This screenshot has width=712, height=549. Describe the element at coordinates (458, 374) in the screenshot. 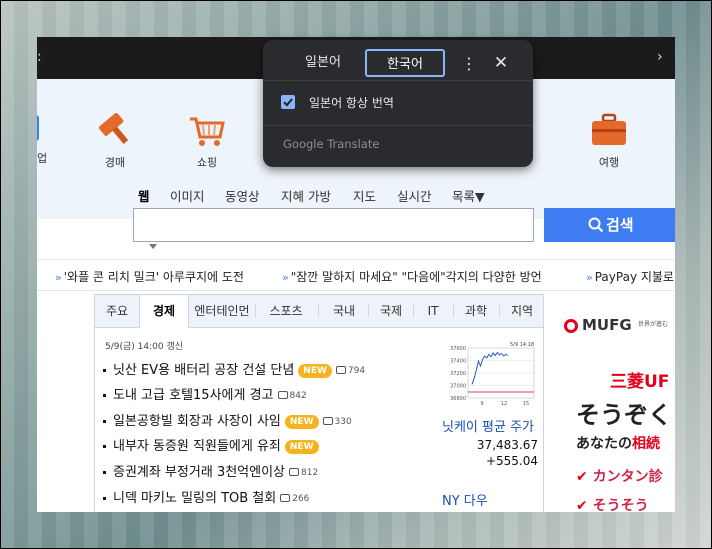

I see `chart-y-tick-label: 37200` at that location.